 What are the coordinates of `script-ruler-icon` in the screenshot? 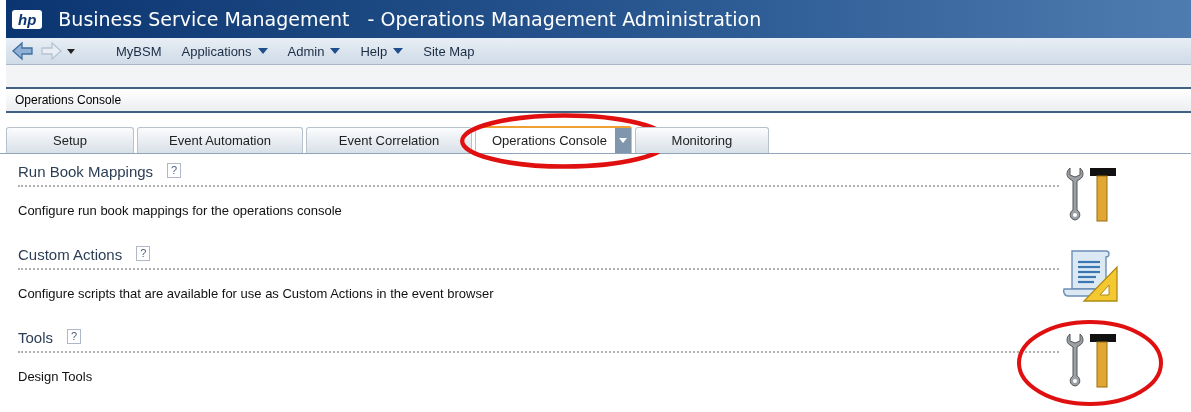 It's located at (1091, 276).